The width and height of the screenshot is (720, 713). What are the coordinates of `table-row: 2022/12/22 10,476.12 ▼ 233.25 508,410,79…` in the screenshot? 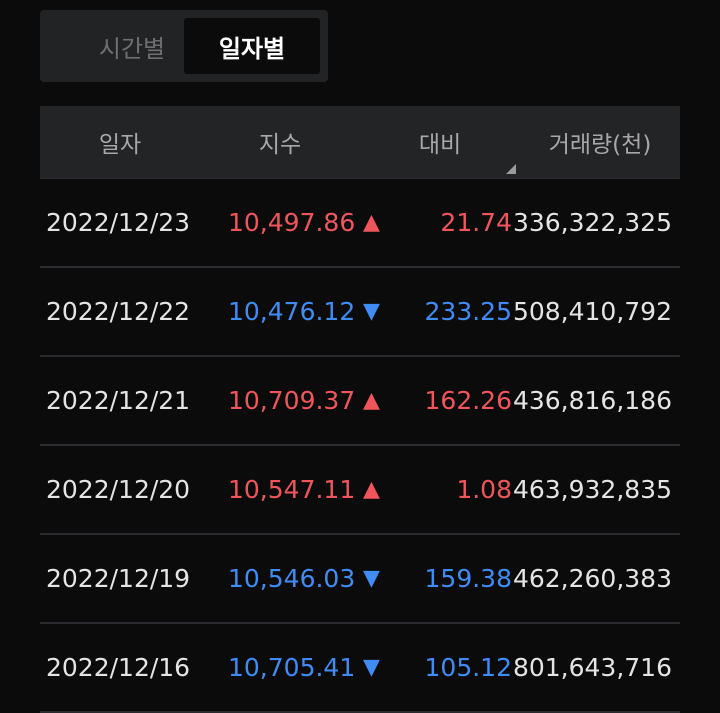 It's located at (360, 312).